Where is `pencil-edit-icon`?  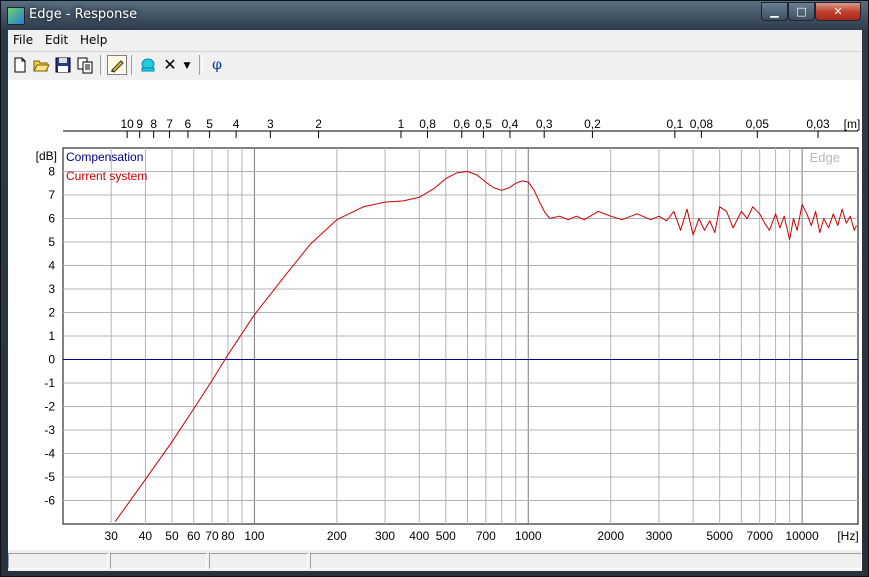
pencil-edit-icon is located at coordinates (117, 66).